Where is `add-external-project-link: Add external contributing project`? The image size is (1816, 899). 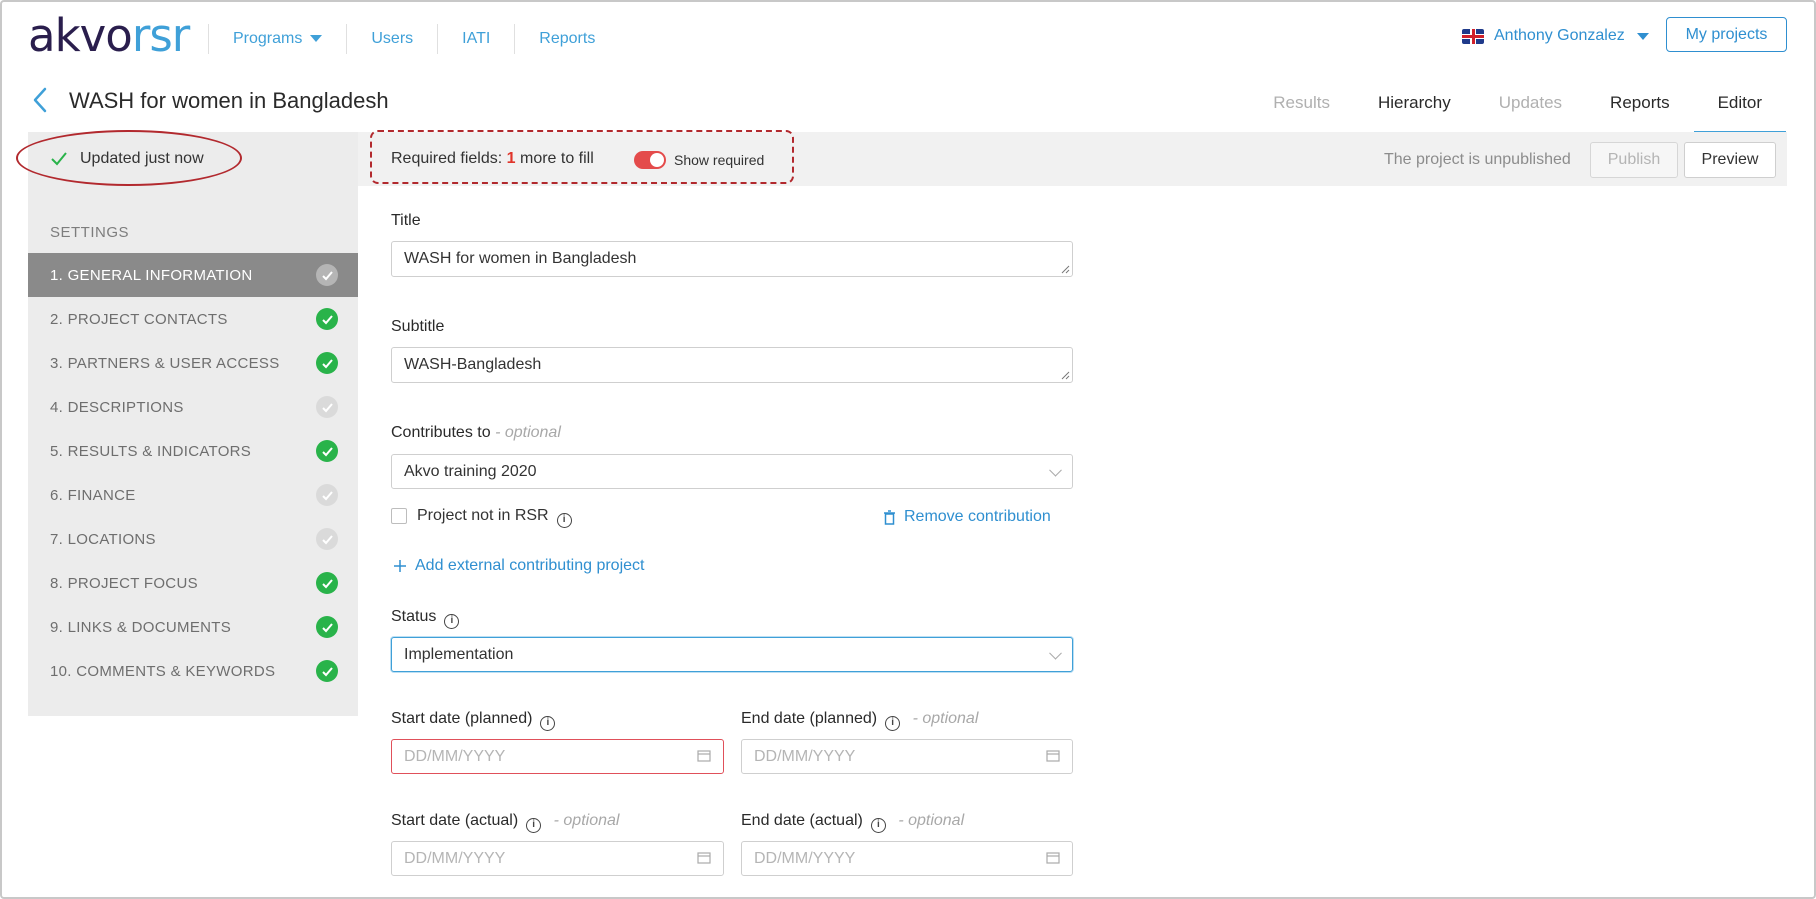 add-external-project-link: Add external contributing project is located at coordinates (518, 566).